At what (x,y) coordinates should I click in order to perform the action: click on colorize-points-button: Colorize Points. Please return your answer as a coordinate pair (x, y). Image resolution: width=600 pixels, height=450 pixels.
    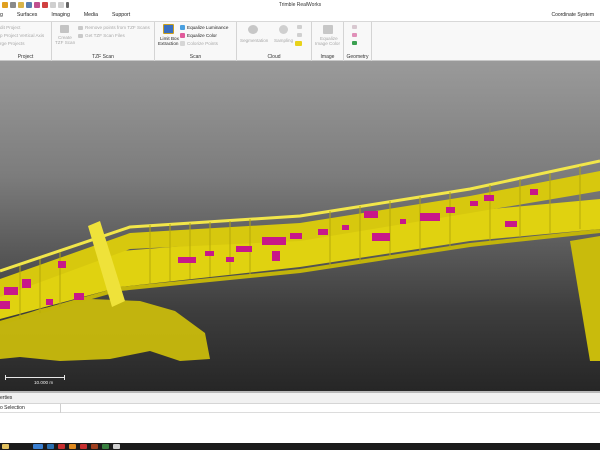
    Looking at the image, I should click on (202, 43).